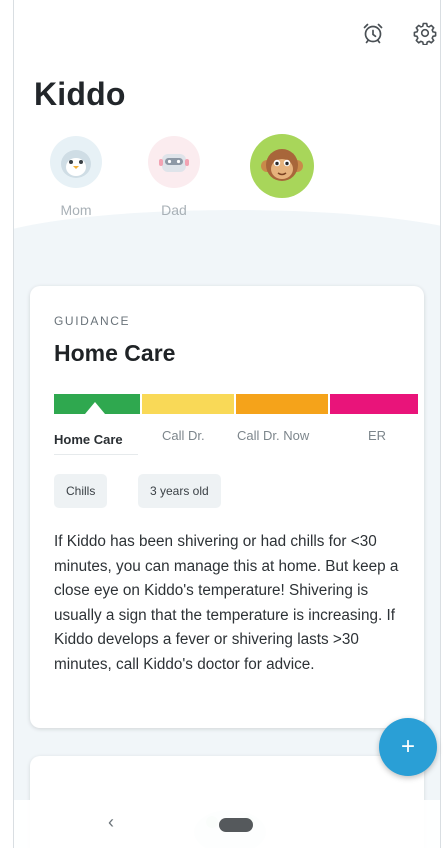 The height and width of the screenshot is (848, 448). Describe the element at coordinates (236, 825) in the screenshot. I see `home-button` at that location.